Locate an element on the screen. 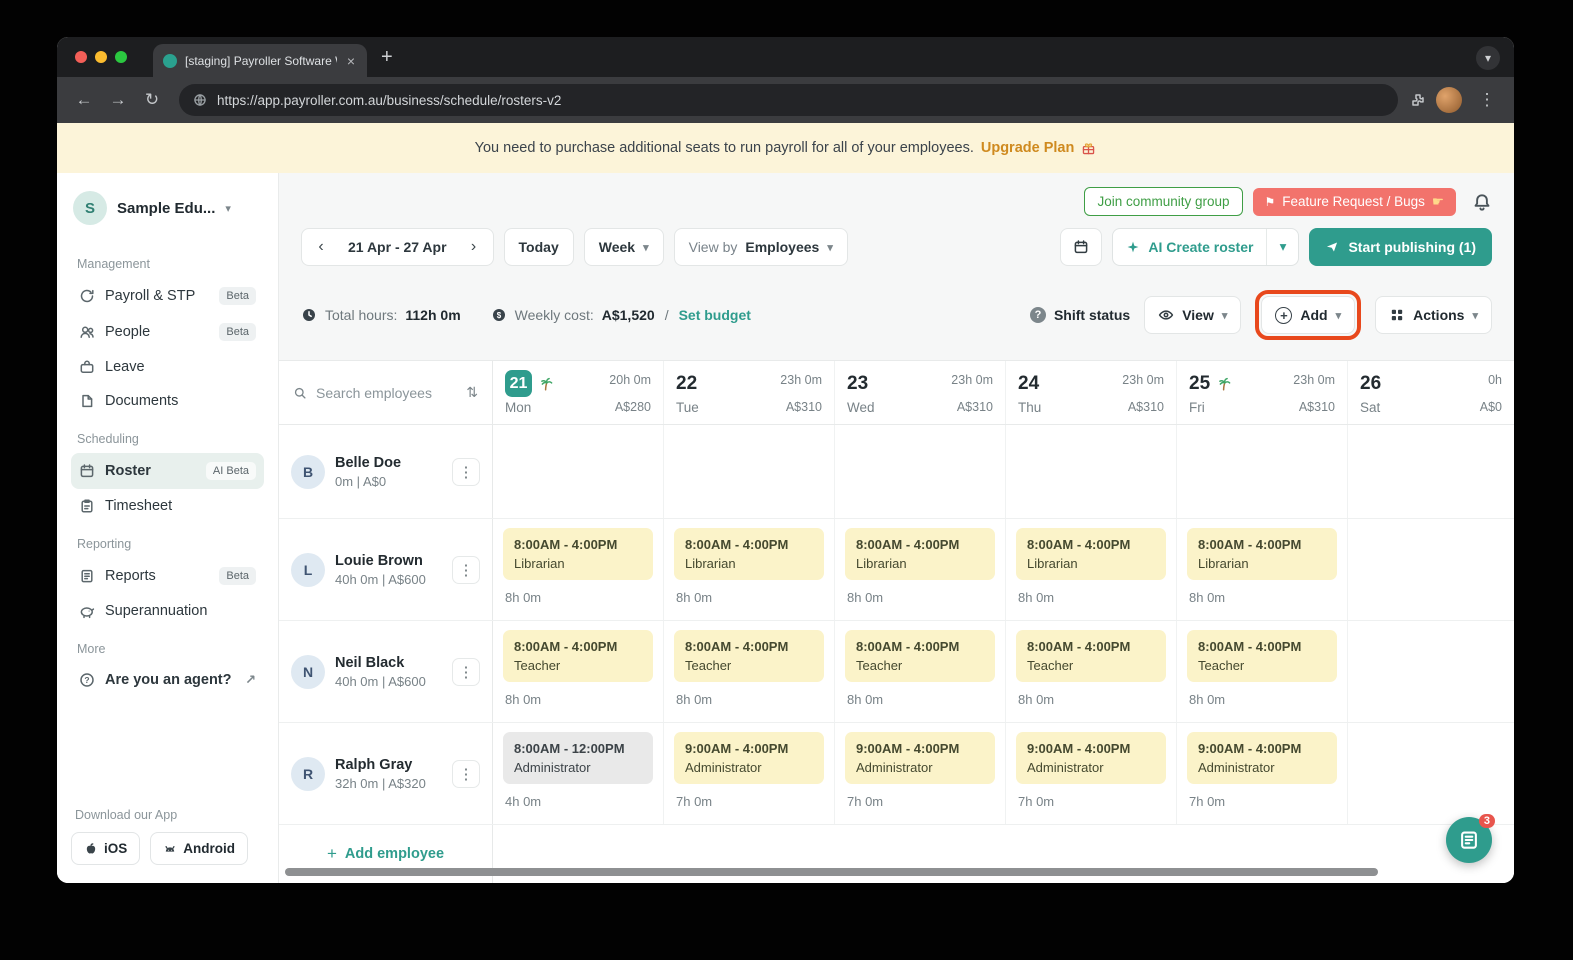 The width and height of the screenshot is (1573, 960). set-budget-link: Set budget is located at coordinates (715, 315).